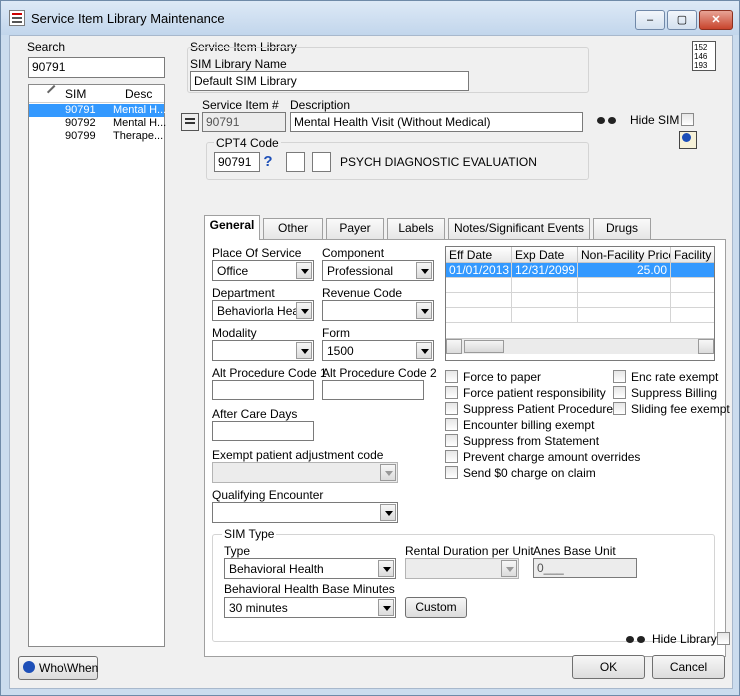  Describe the element at coordinates (688, 667) in the screenshot. I see `cancel-button: Cancel` at that location.